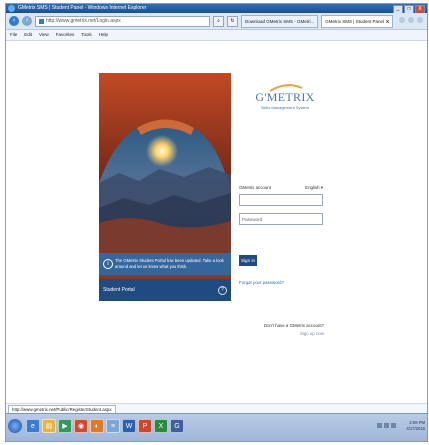  I want to click on tray-icons, so click(386, 425).